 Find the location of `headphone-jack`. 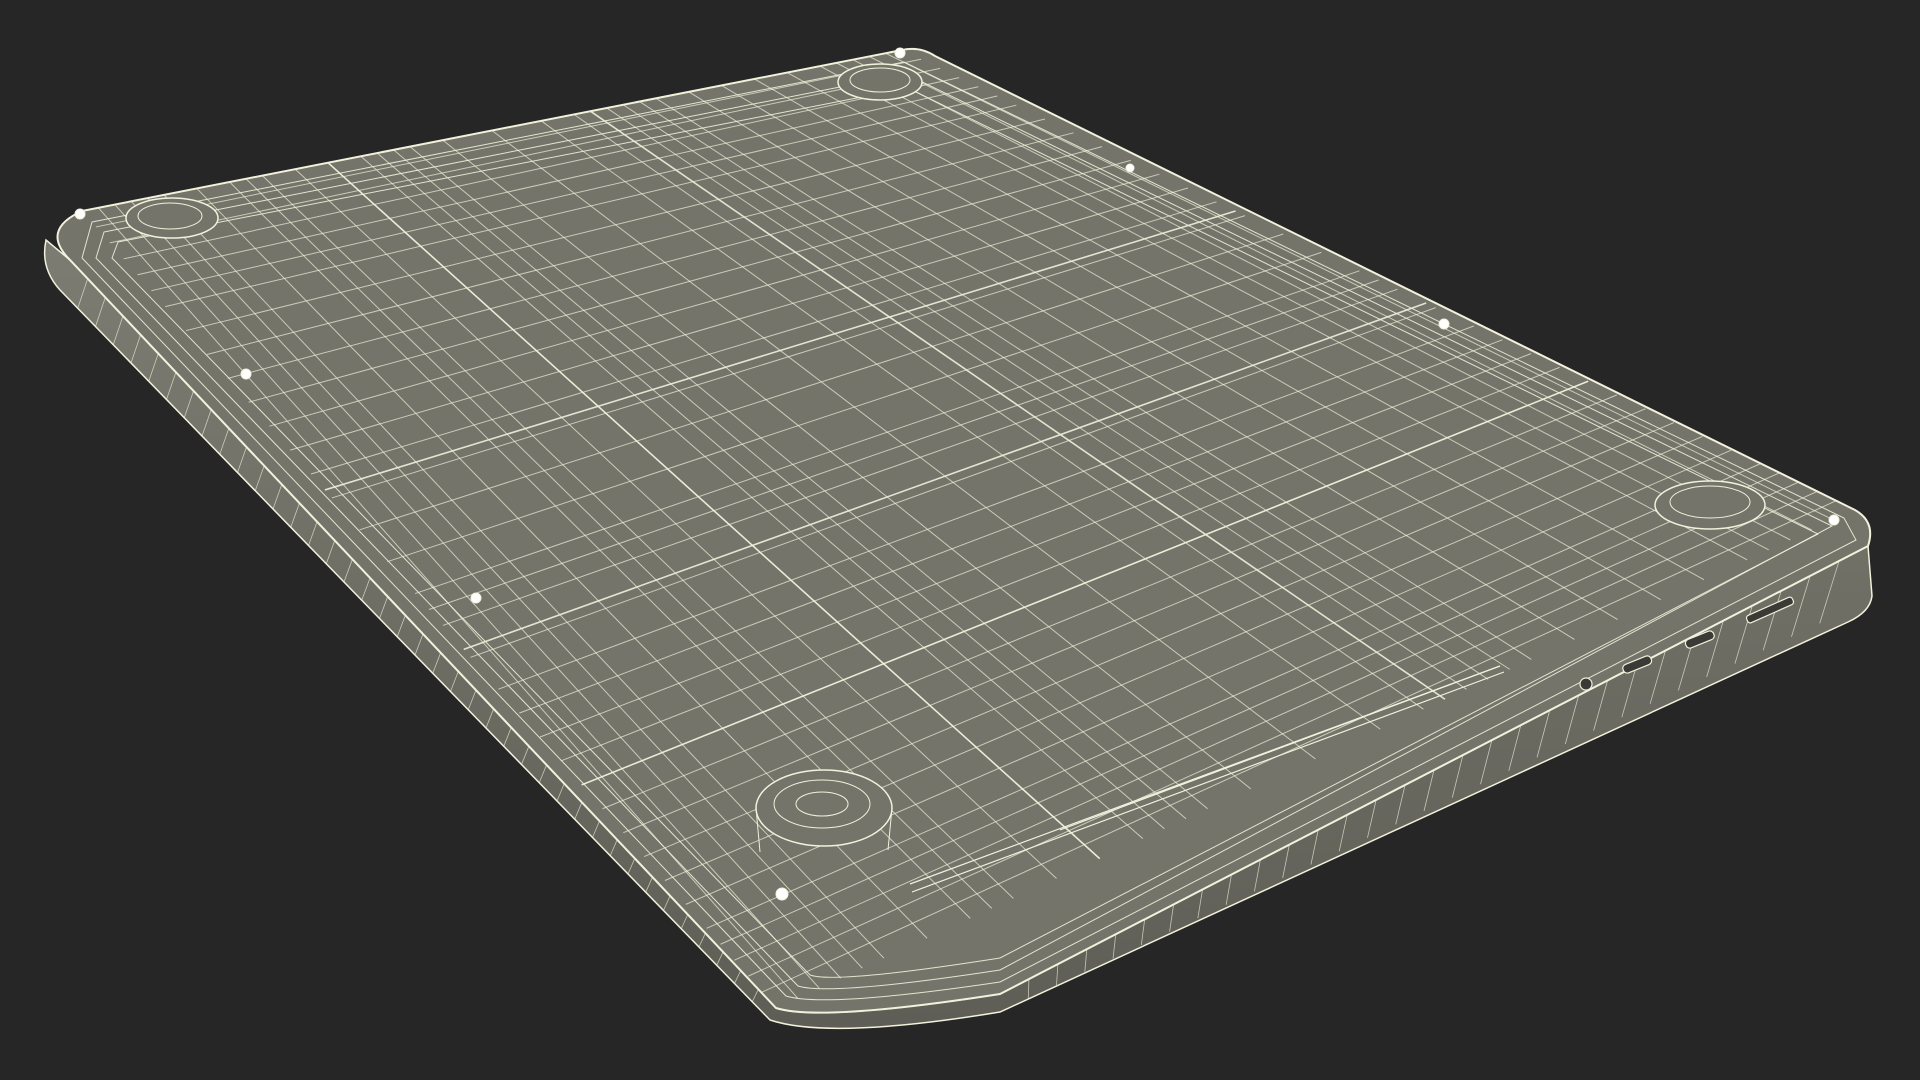

headphone-jack is located at coordinates (1586, 684).